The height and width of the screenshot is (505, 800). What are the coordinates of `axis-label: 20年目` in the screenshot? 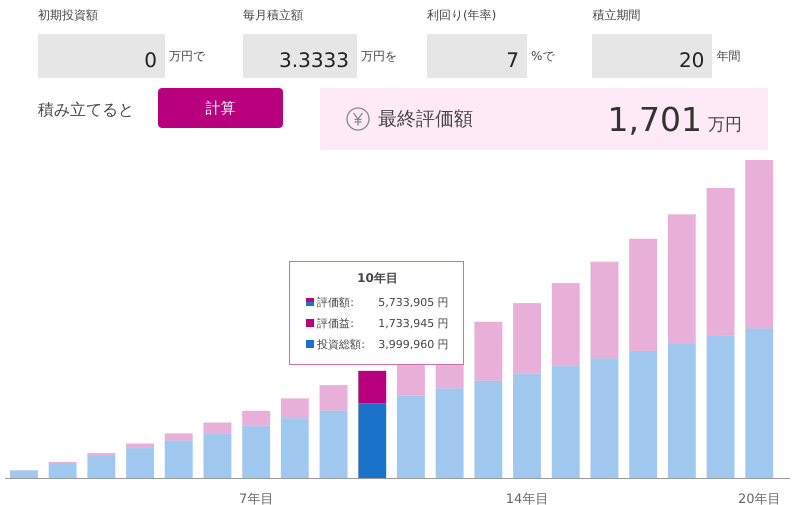 It's located at (759, 498).